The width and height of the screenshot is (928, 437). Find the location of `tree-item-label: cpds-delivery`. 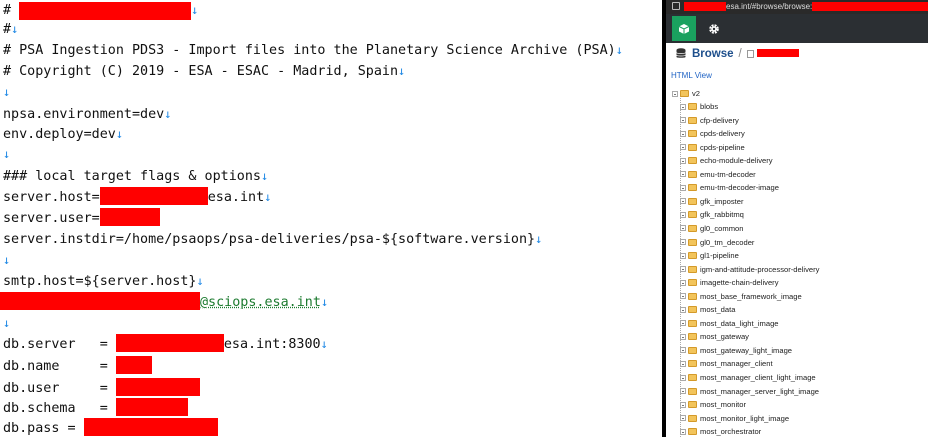

tree-item-label: cpds-delivery is located at coordinates (722, 134).